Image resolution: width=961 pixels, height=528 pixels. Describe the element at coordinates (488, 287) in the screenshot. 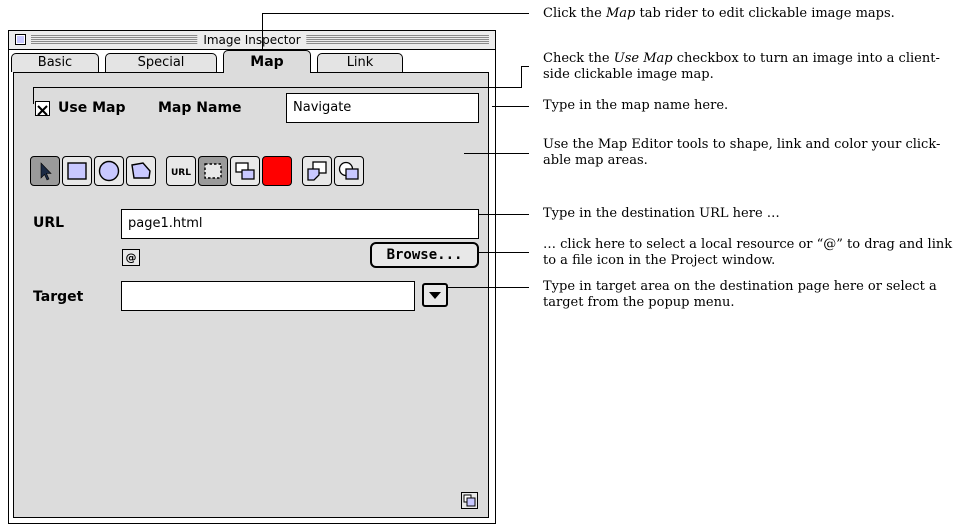

I see `callout-line-target` at that location.